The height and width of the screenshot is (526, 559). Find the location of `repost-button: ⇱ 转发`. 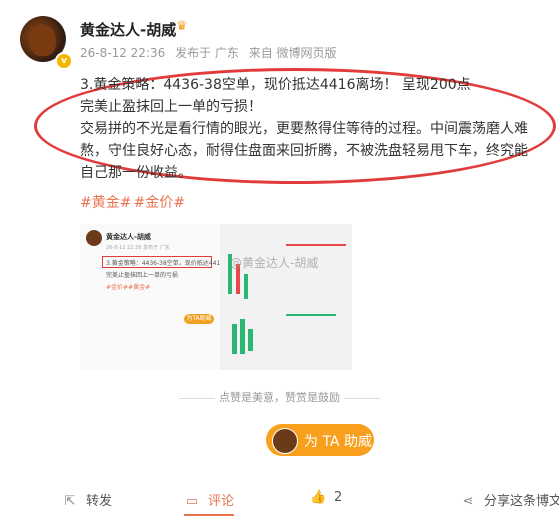

repost-button: ⇱ 转发 is located at coordinates (87, 499).